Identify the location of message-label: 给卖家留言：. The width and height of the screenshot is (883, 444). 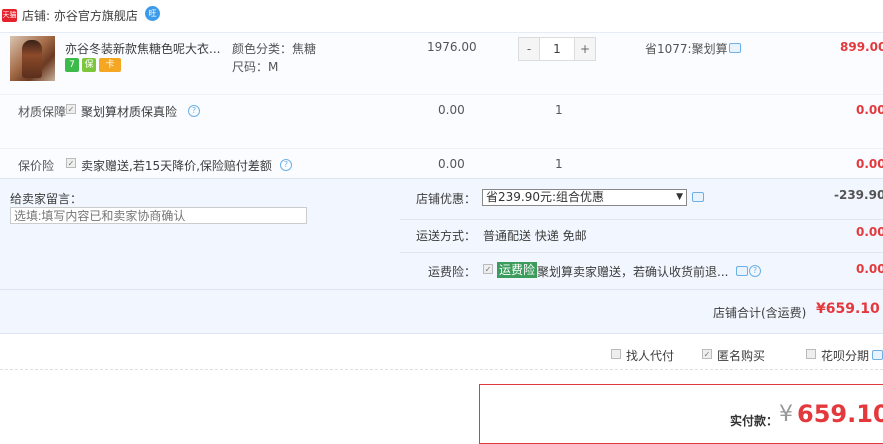
(46, 199).